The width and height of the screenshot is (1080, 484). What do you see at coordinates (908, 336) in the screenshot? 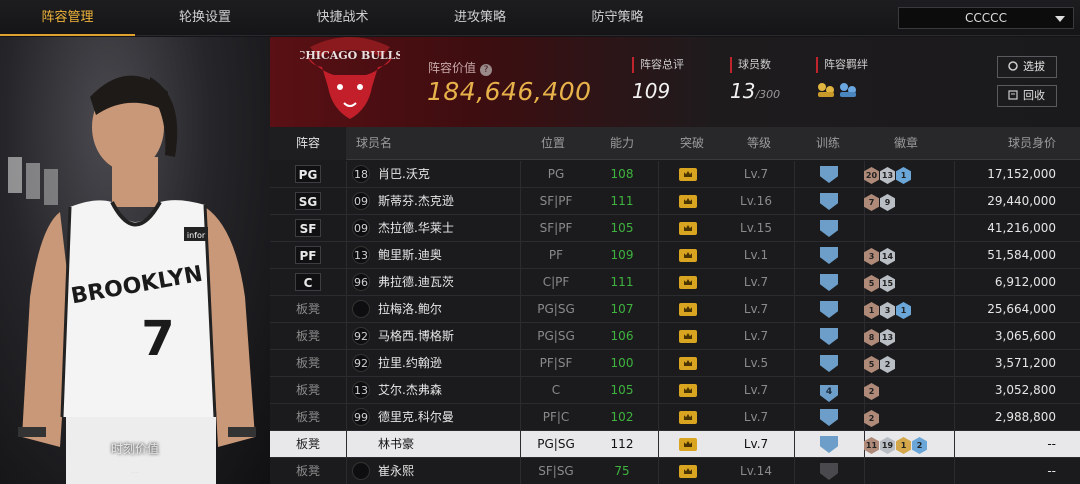
I see `badges-cell: 8 13` at bounding box center [908, 336].